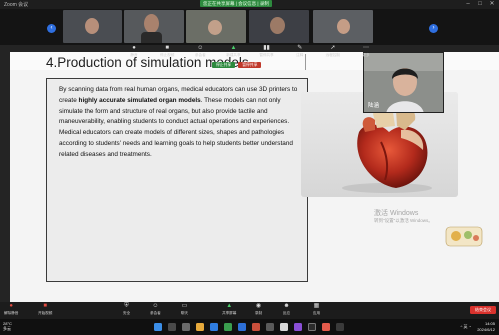 This screenshot has height=335, width=499. I want to click on pause-share-button: 暂停共享, so click(250, 65).